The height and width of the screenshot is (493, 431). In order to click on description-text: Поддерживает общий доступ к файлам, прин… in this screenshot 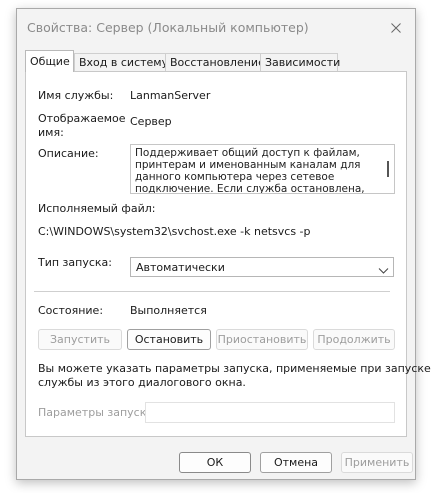, I will do `click(257, 170)`.